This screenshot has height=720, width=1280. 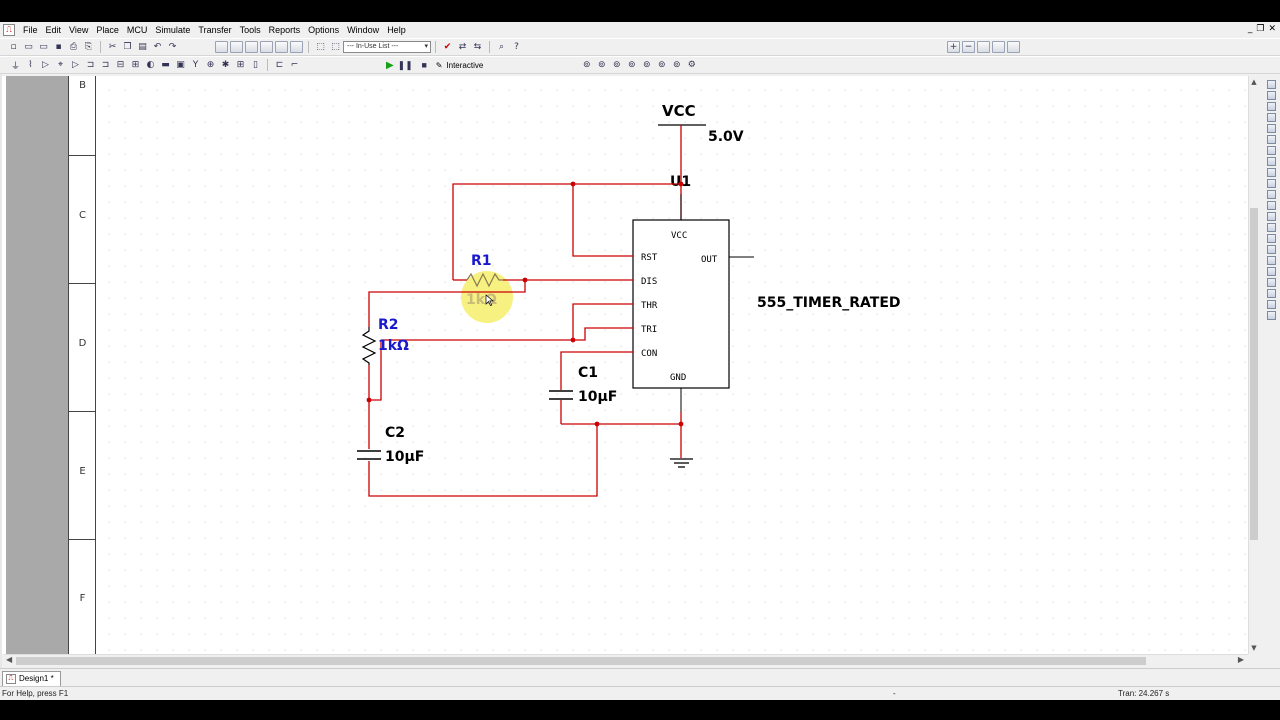 What do you see at coordinates (1271, 216) in the screenshot?
I see `spectrum-analyzer-icon` at bounding box center [1271, 216].